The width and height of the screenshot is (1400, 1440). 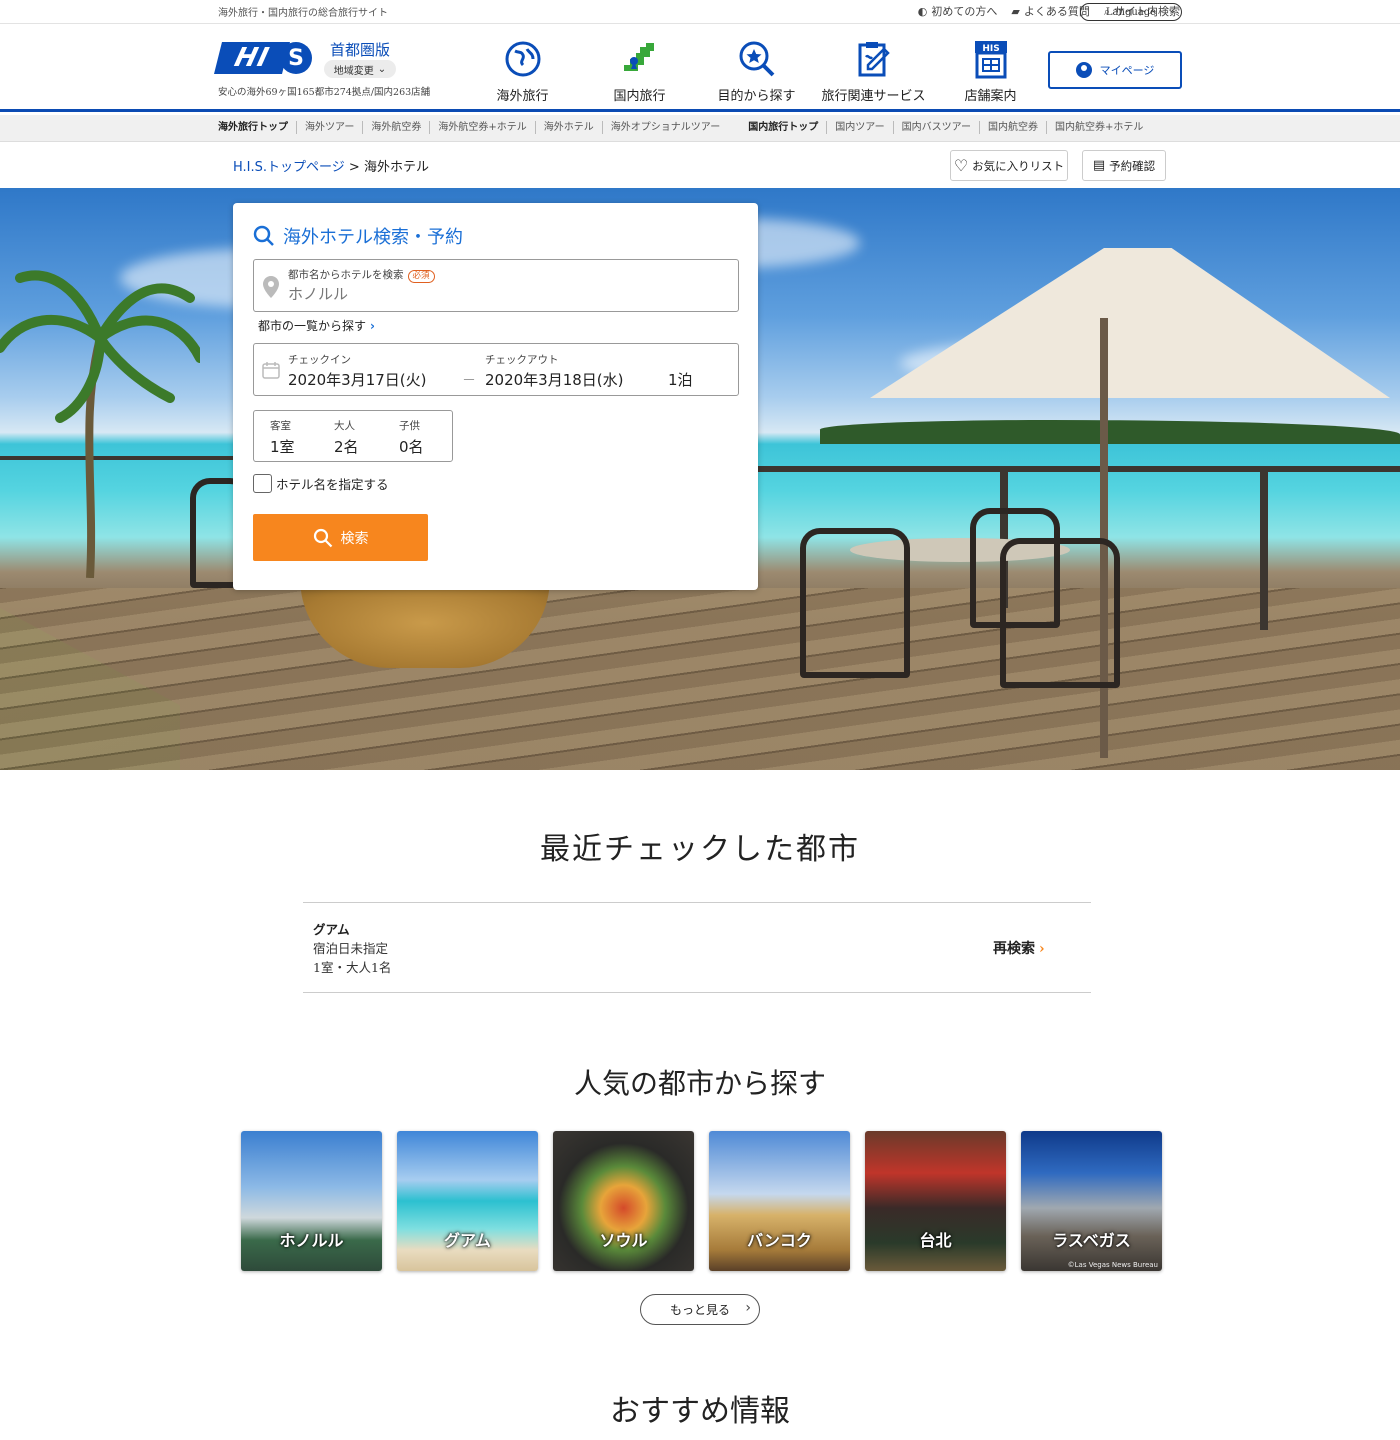 I want to click on region-change-button: 地域変更 ⌄, so click(x=360, y=69).